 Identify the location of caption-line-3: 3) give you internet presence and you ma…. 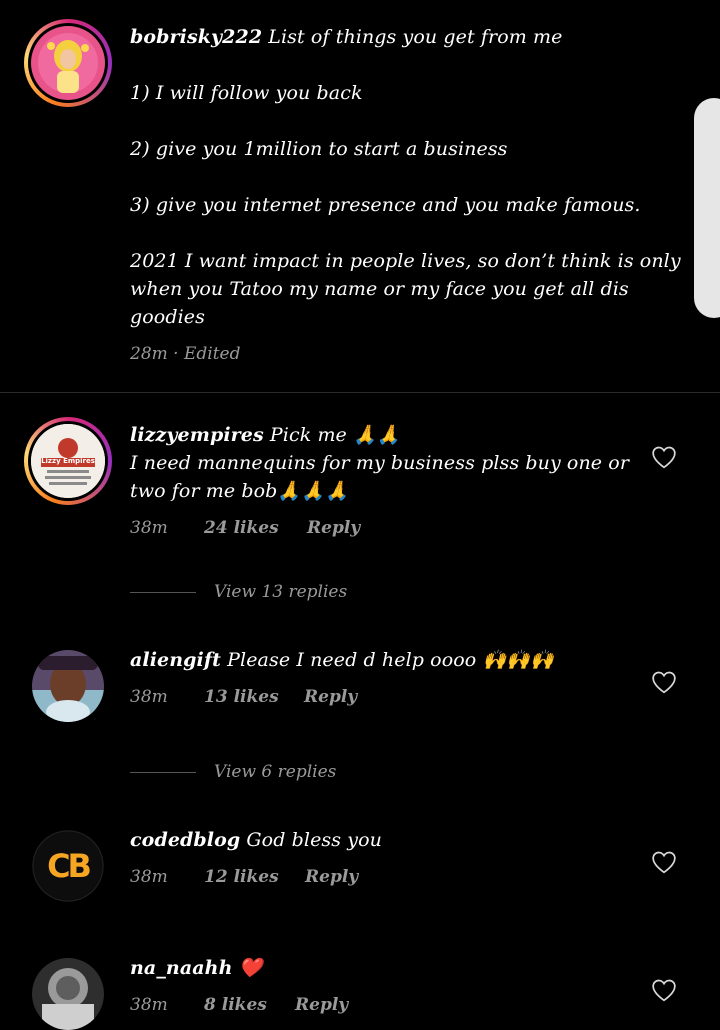
(385, 205).